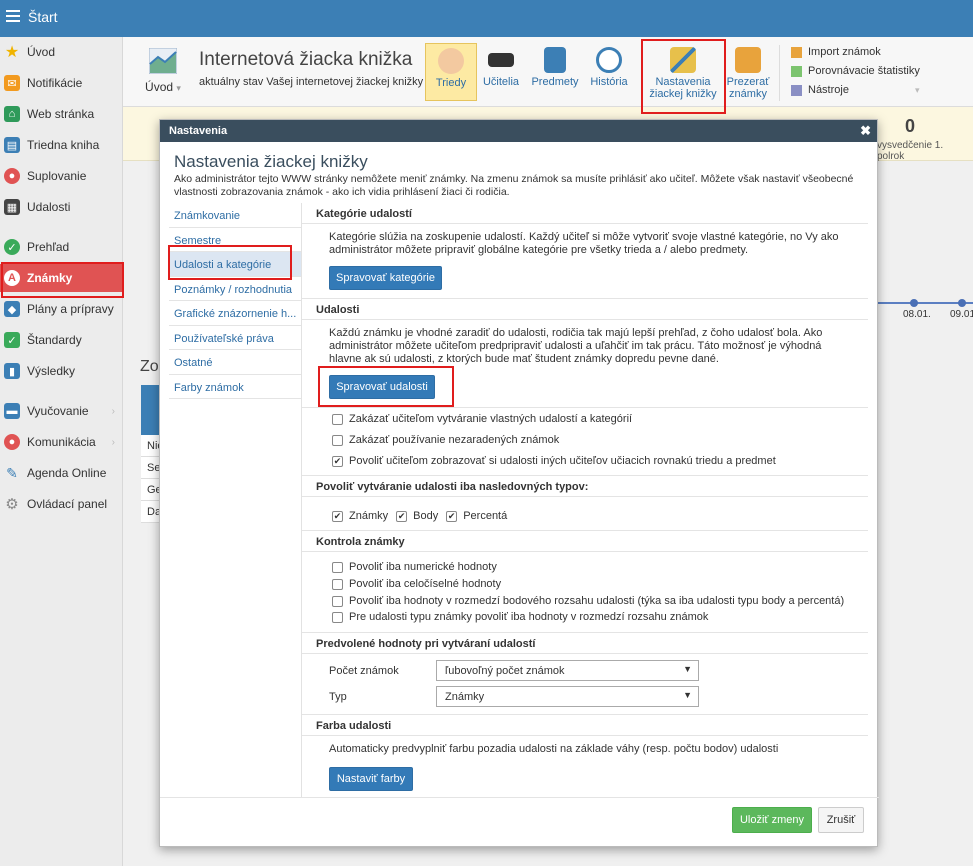  Describe the element at coordinates (61, 371) in the screenshot. I see `sidebar-item-vysledky: ▮ Výsledky` at that location.